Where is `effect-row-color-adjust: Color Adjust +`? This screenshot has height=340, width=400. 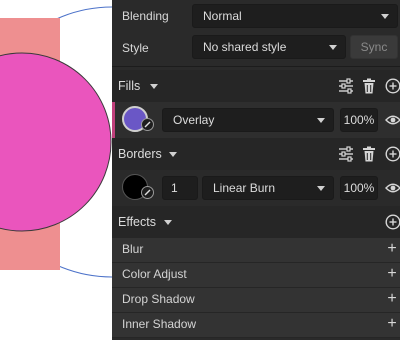 effect-row-color-adjust: Color Adjust + is located at coordinates (256, 275).